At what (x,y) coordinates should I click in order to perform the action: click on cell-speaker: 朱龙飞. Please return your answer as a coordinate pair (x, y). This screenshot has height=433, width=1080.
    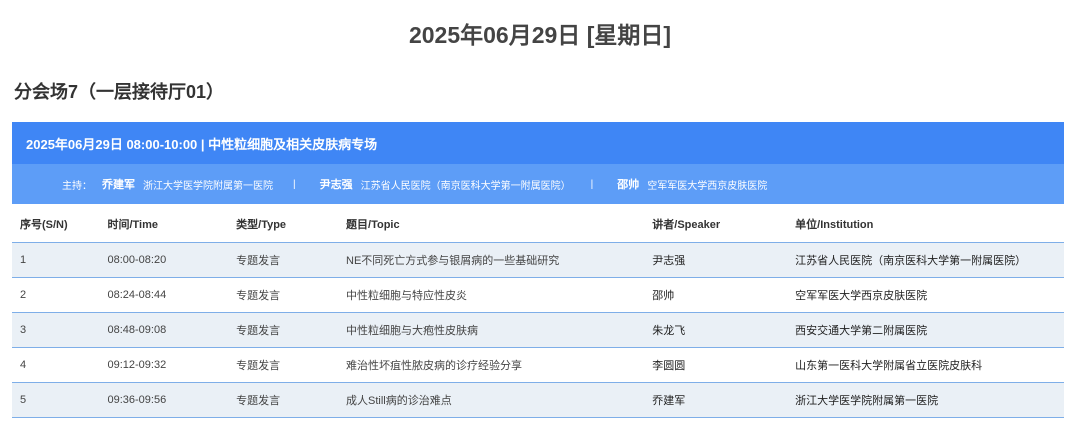
    Looking at the image, I should click on (716, 330).